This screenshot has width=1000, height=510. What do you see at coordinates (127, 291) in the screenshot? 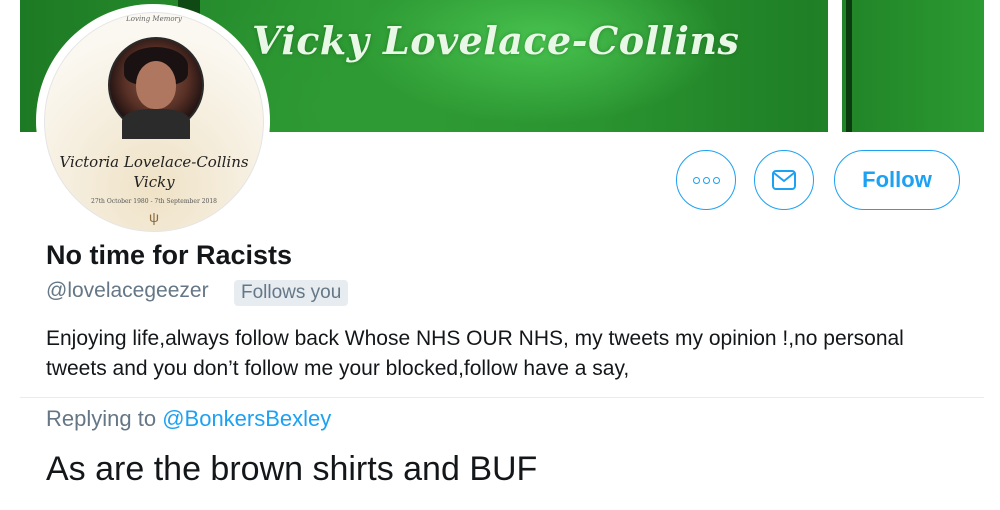
I see `profile-handle: @lovelacegeezer` at bounding box center [127, 291].